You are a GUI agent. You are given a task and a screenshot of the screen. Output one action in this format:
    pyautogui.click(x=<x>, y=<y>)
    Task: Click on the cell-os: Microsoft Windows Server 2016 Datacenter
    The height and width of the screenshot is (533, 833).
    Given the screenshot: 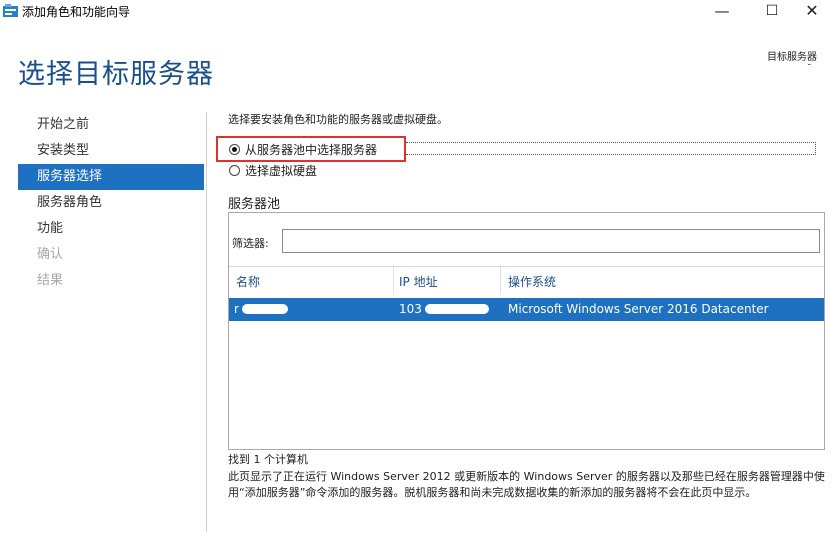 What is the action you would take?
    pyautogui.click(x=638, y=309)
    